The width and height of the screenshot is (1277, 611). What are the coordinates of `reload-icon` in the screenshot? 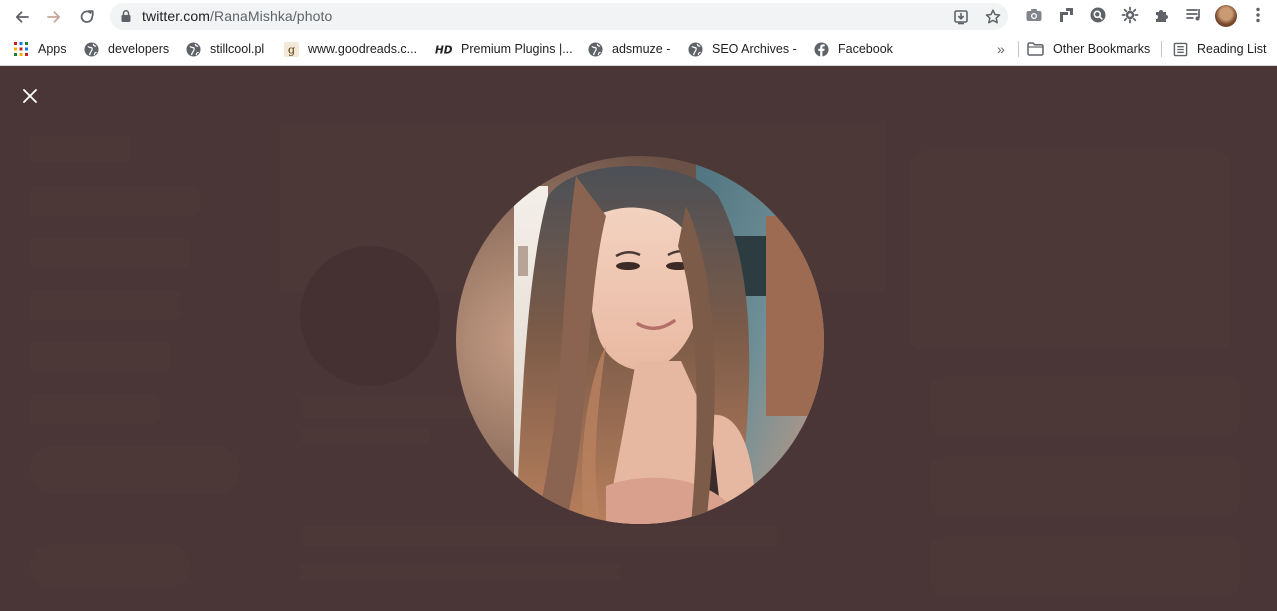 It's located at (87, 16).